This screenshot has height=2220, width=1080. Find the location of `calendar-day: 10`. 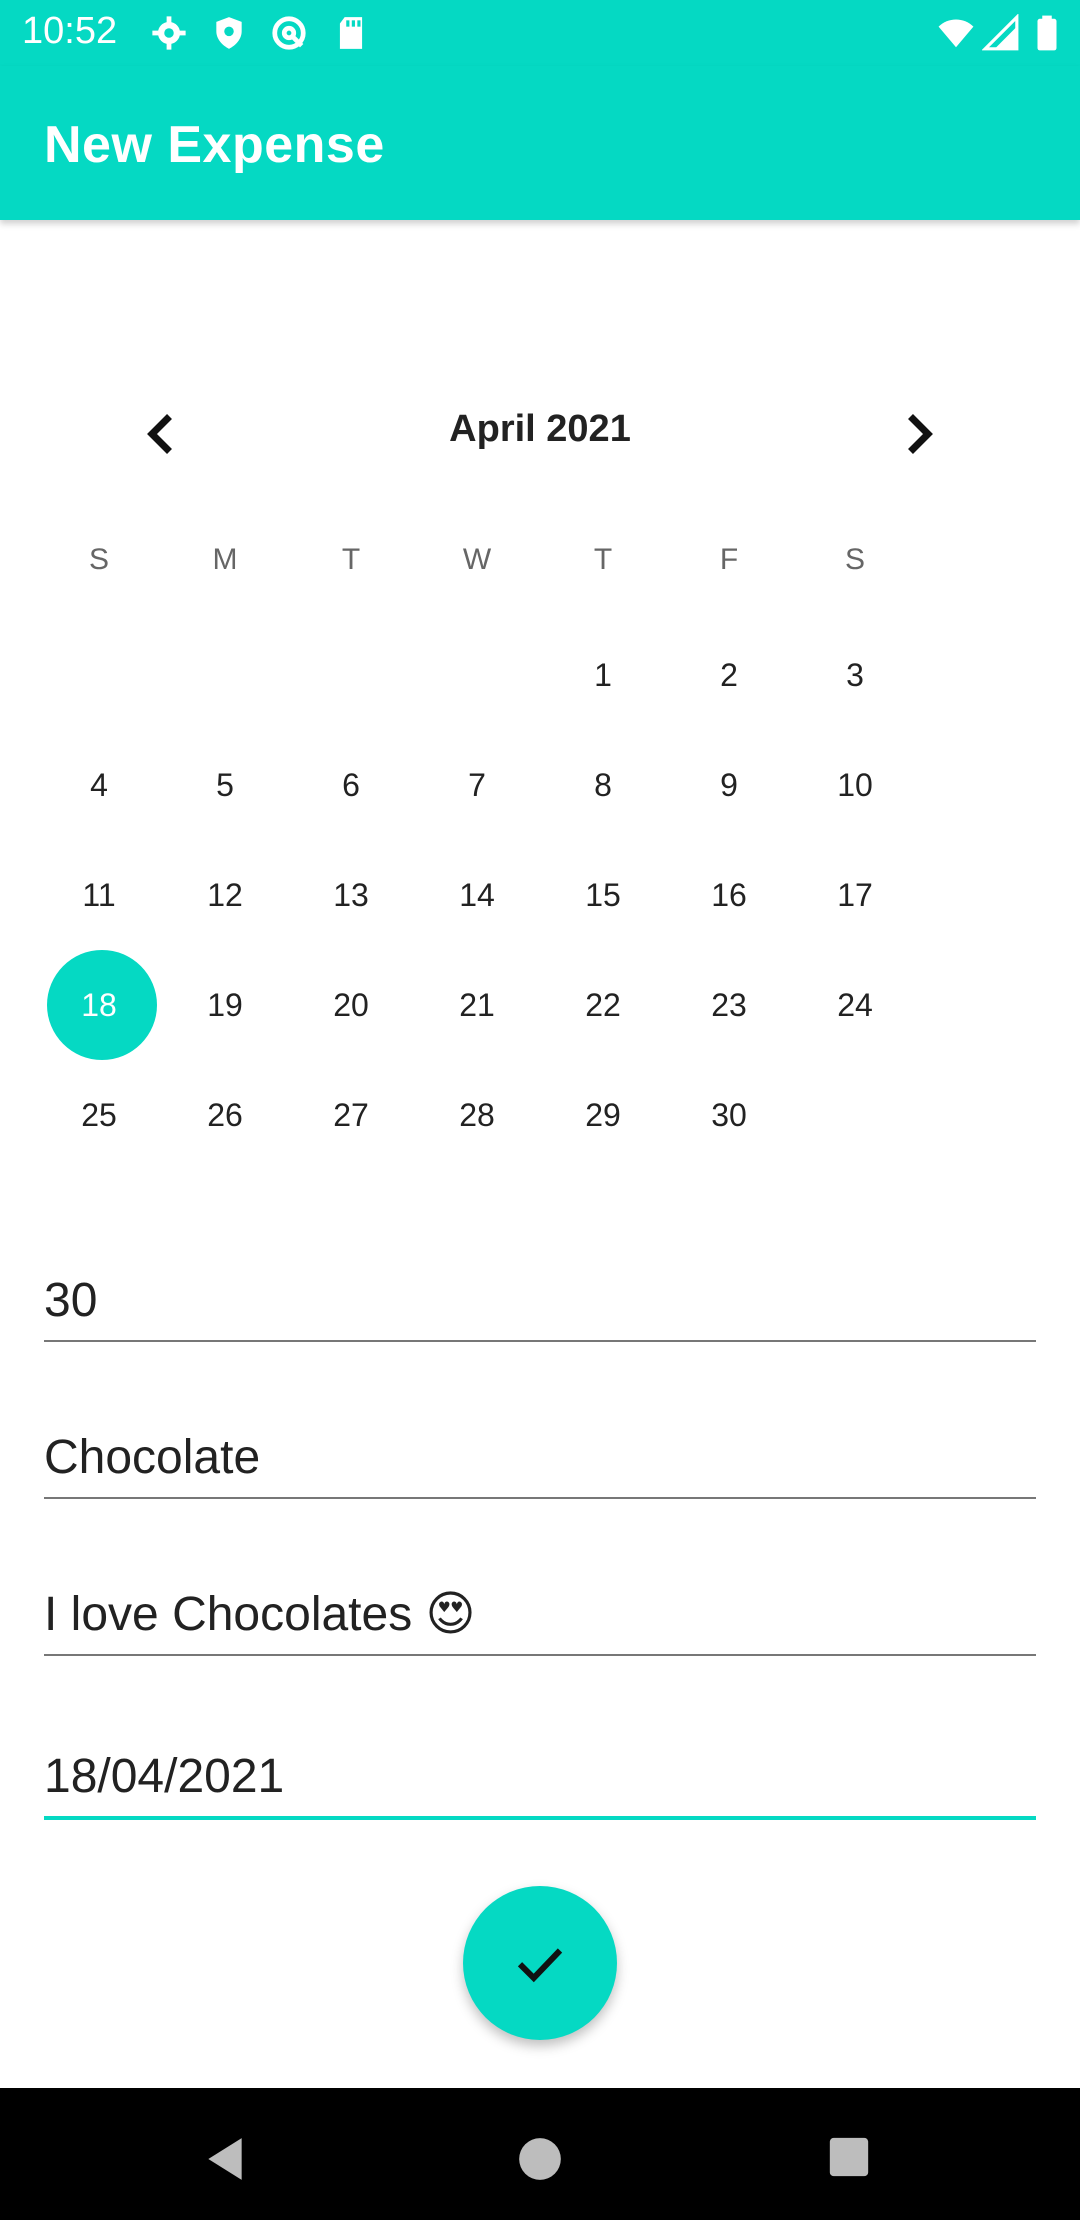

calendar-day: 10 is located at coordinates (855, 785).